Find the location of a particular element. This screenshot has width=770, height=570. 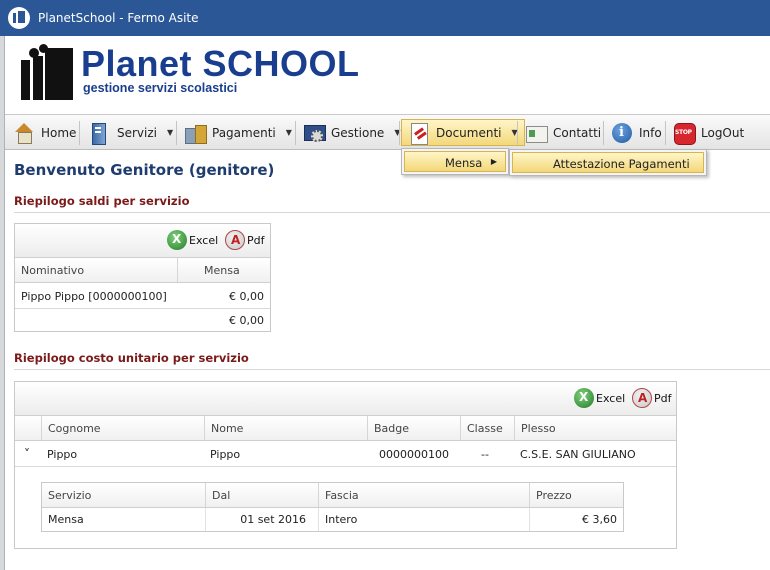

menu-home: Home is located at coordinates (44, 132).